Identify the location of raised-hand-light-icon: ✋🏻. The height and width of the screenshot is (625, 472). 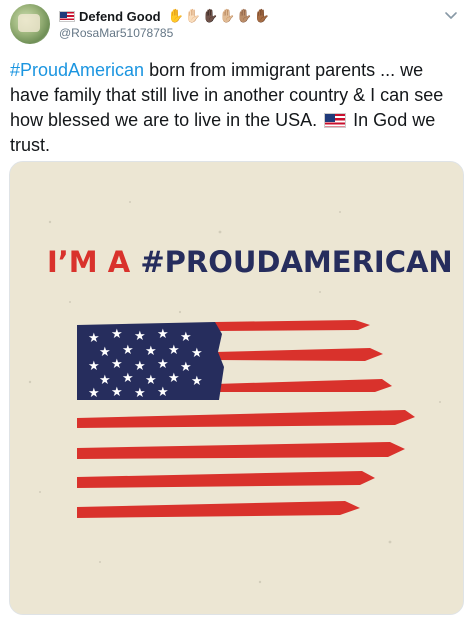
(192, 15).